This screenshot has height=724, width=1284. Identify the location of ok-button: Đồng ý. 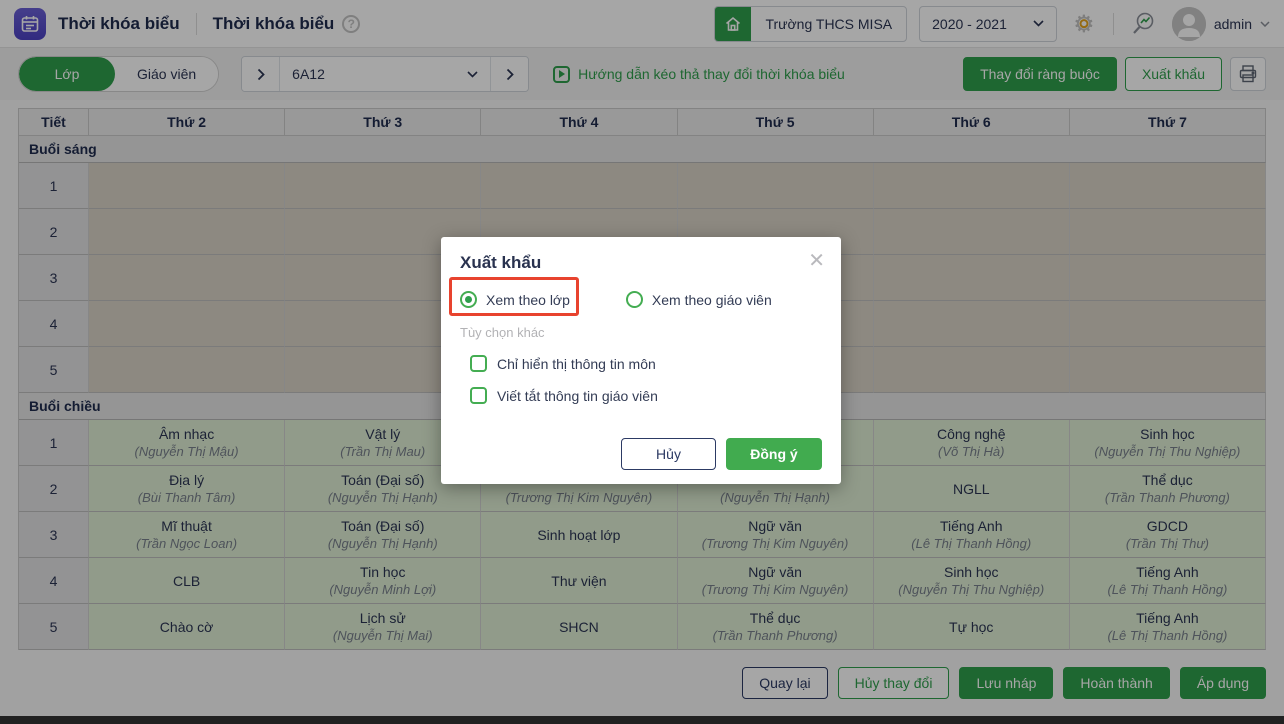
(774, 454).